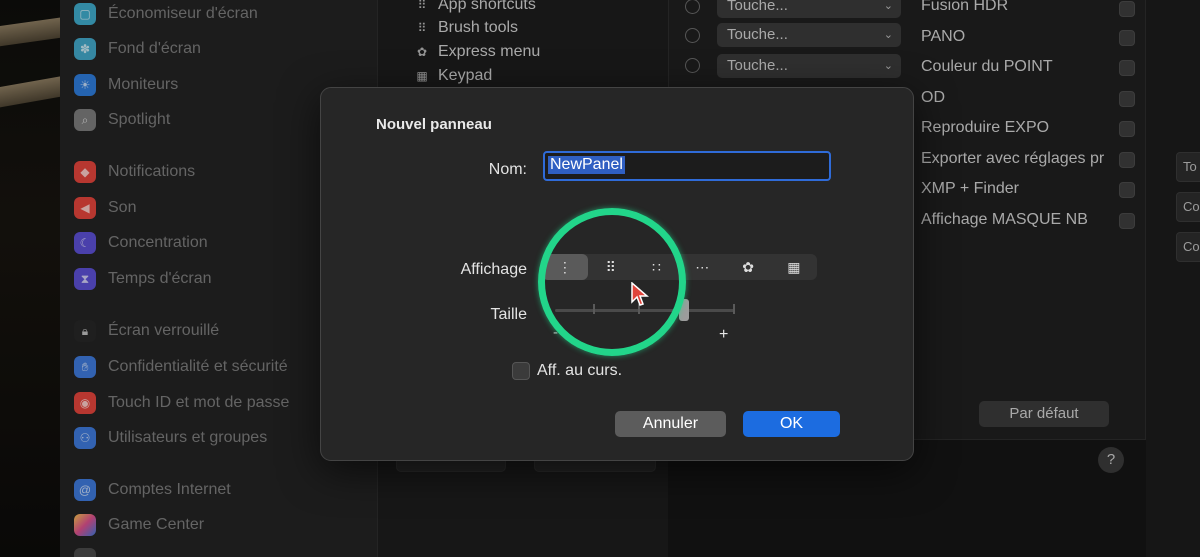 The width and height of the screenshot is (1200, 557). What do you see at coordinates (791, 424) in the screenshot?
I see `ok-button: OK` at bounding box center [791, 424].